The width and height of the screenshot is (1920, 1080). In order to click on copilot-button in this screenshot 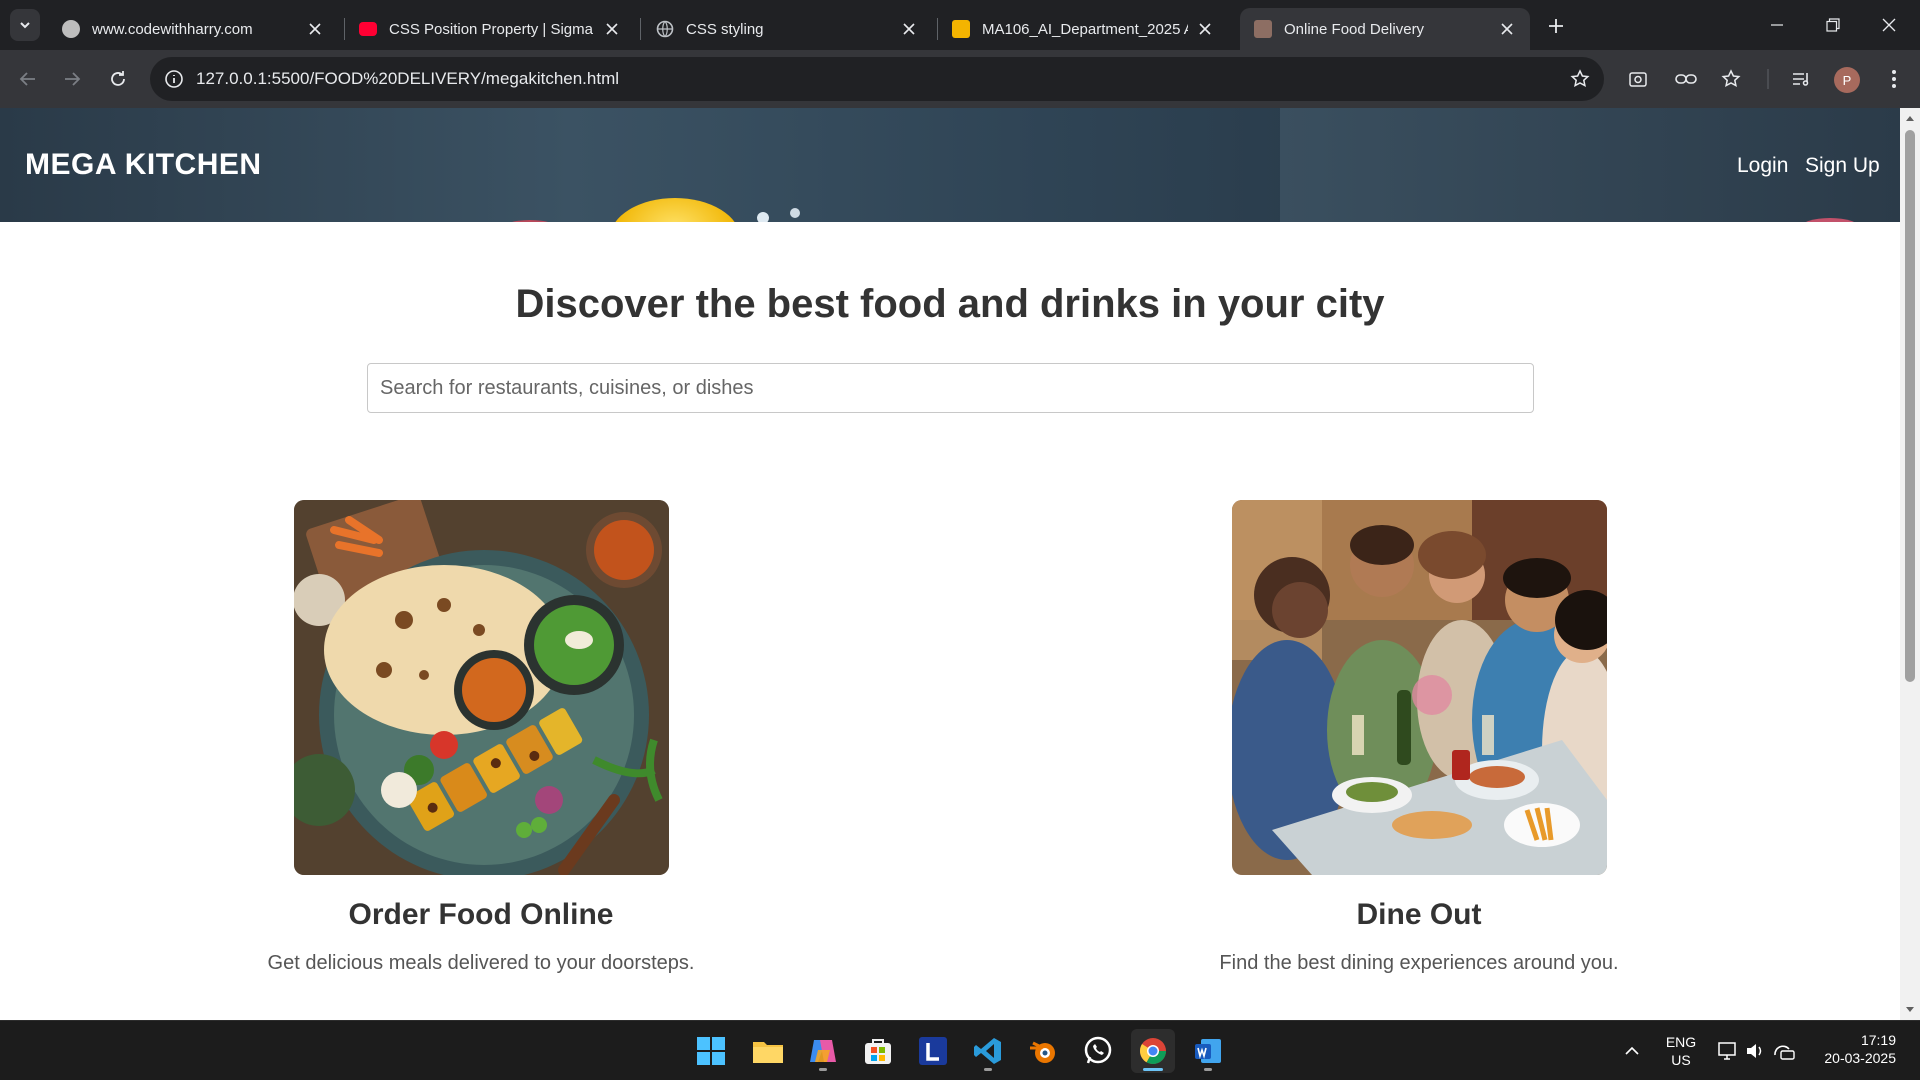, I will do `click(823, 1051)`.